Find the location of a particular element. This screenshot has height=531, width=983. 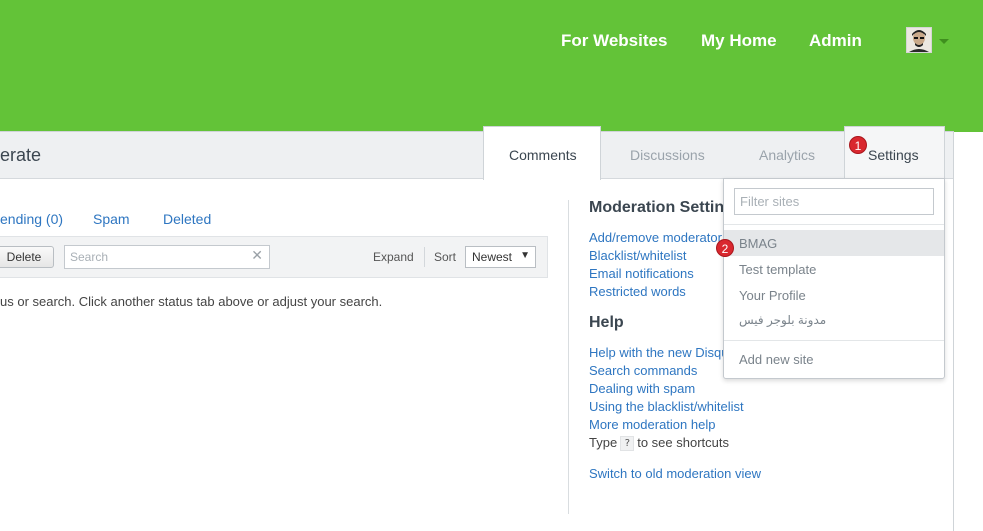

annotation-badge-1: 1 is located at coordinates (858, 145).